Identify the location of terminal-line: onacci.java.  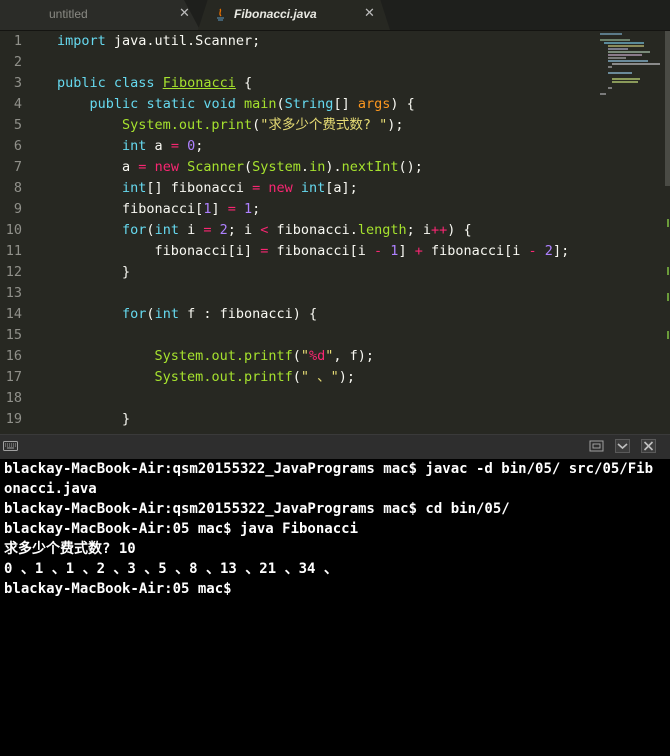
(50, 489).